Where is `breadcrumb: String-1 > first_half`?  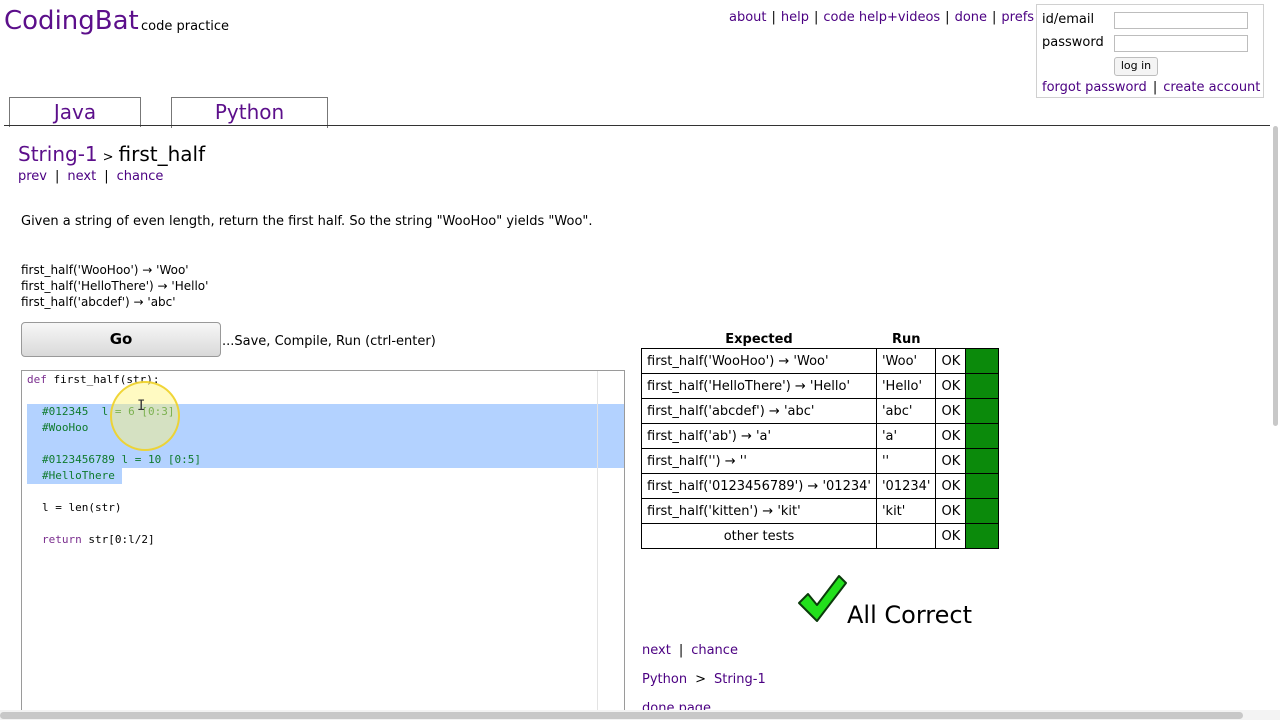 breadcrumb: String-1 > first_half is located at coordinates (111, 154).